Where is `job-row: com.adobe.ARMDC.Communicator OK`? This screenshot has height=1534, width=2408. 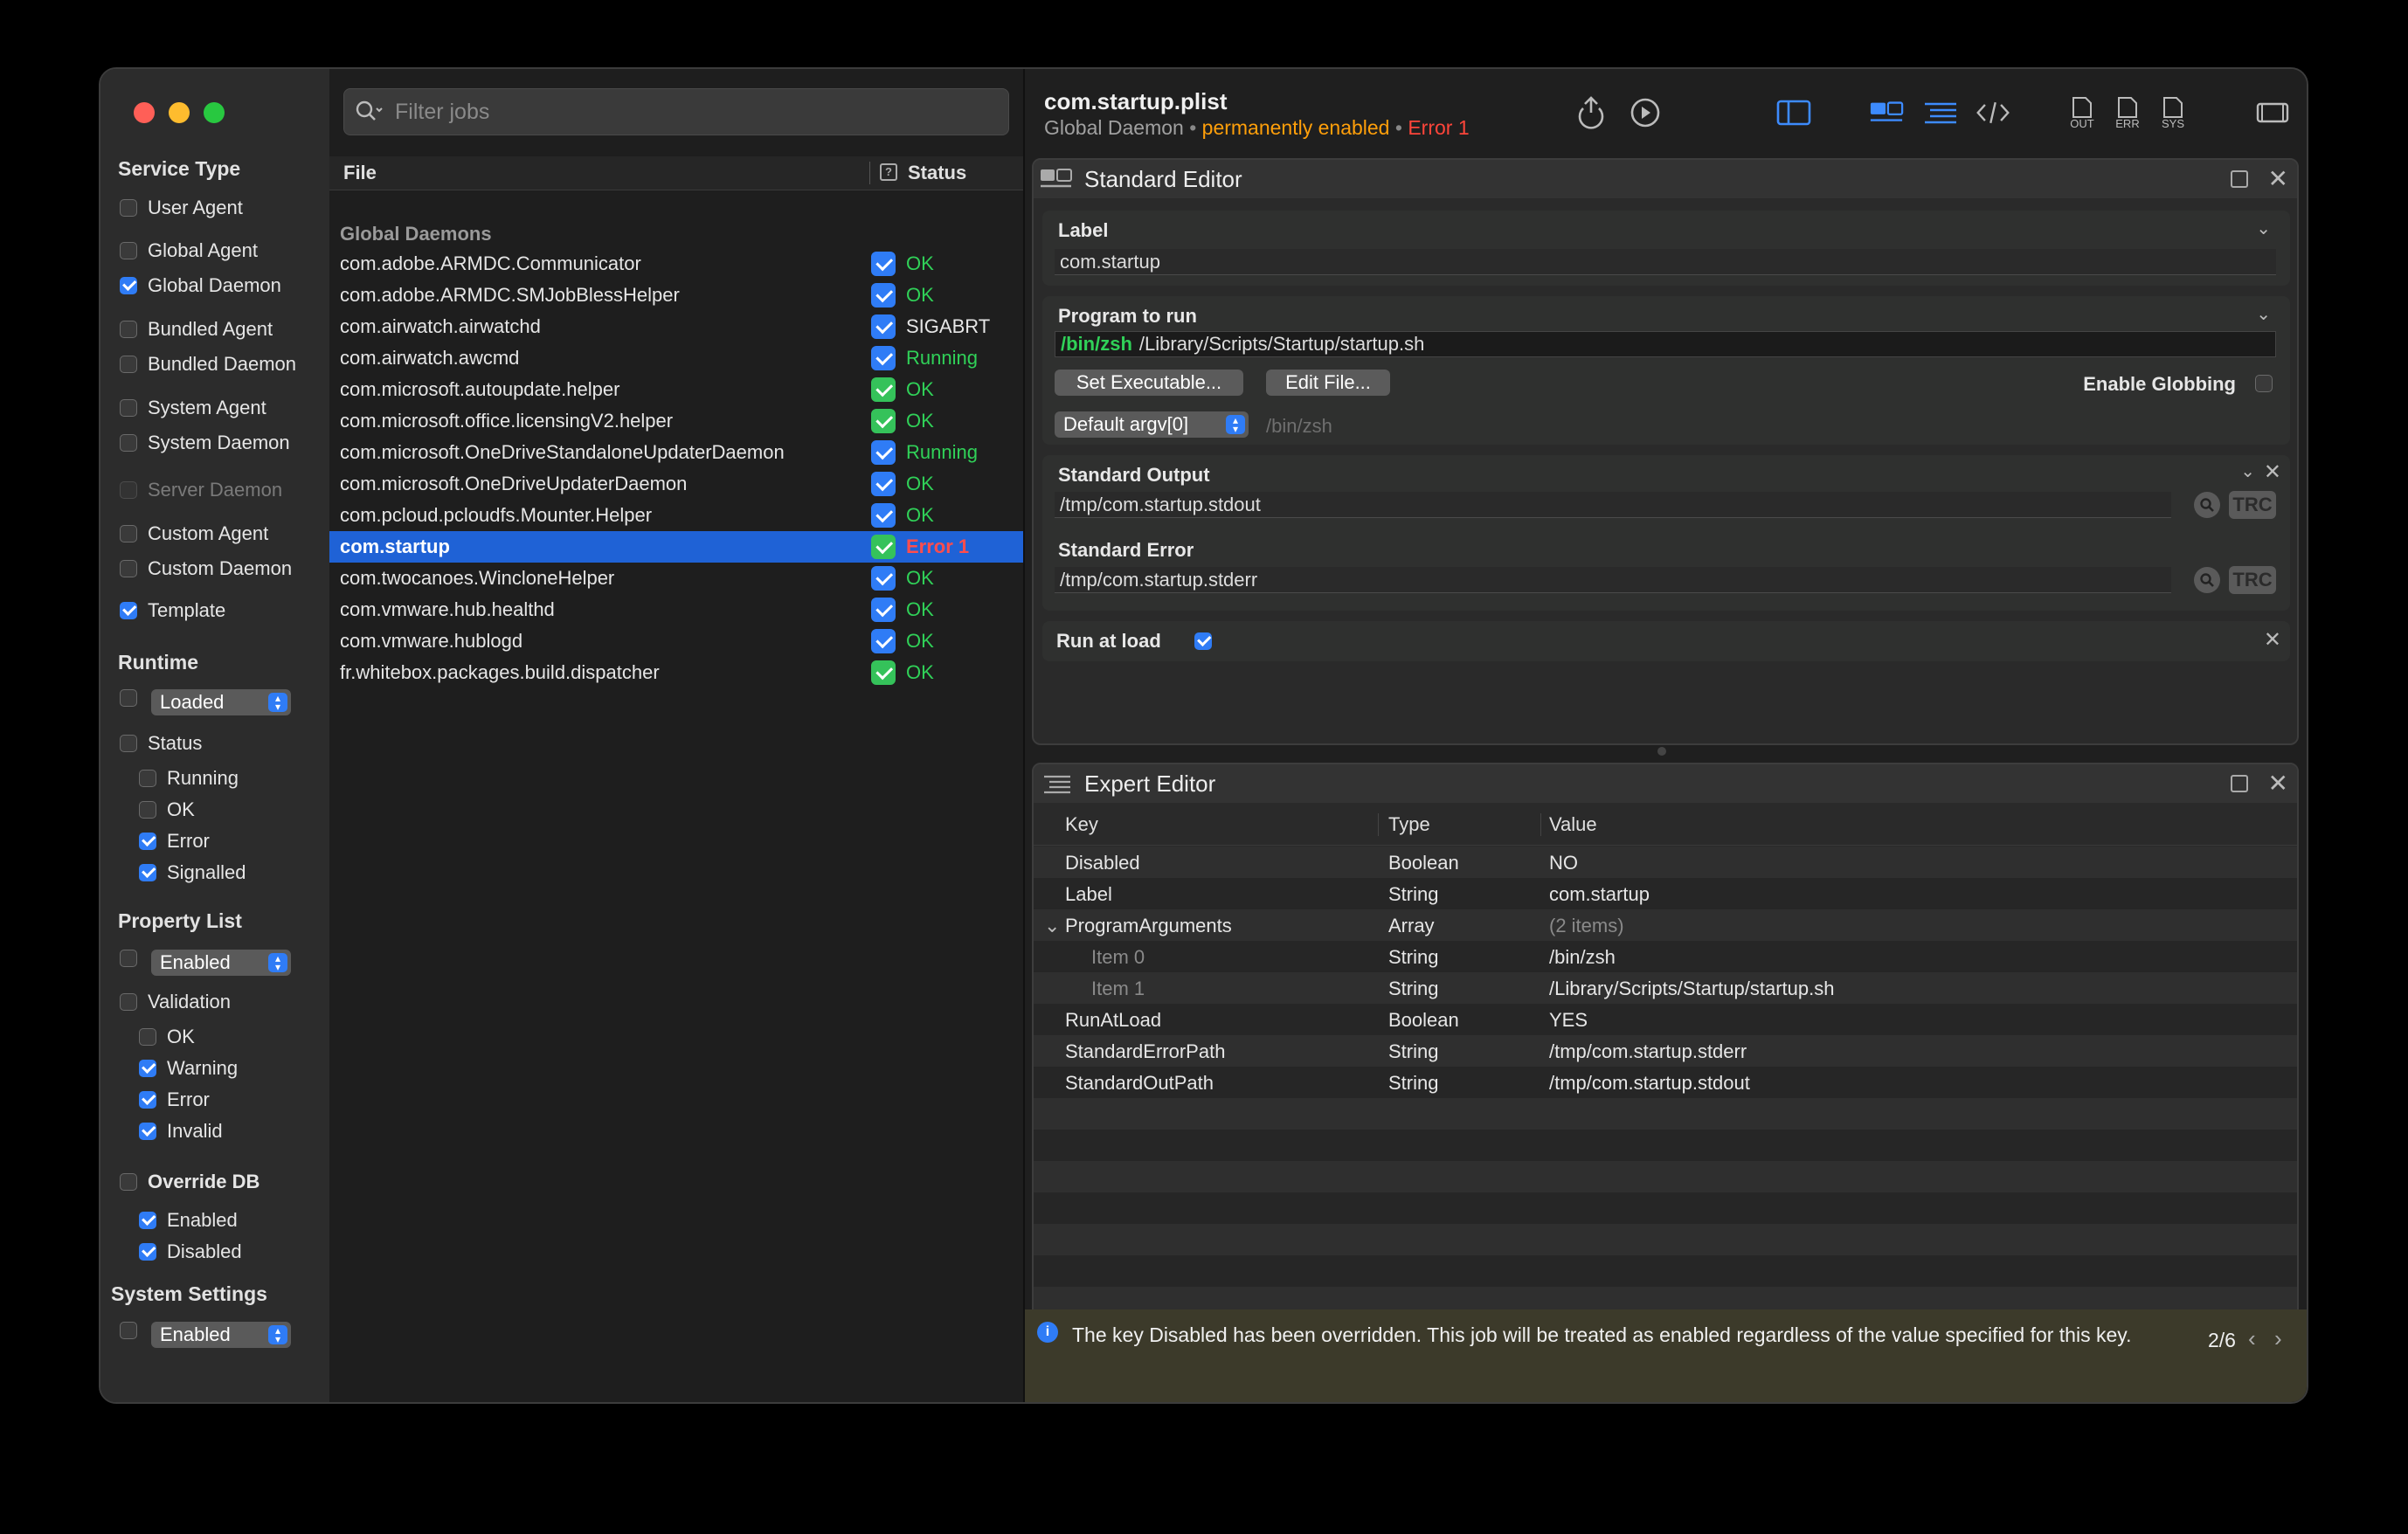
job-row: com.adobe.ARMDC.Communicator OK is located at coordinates (676, 264).